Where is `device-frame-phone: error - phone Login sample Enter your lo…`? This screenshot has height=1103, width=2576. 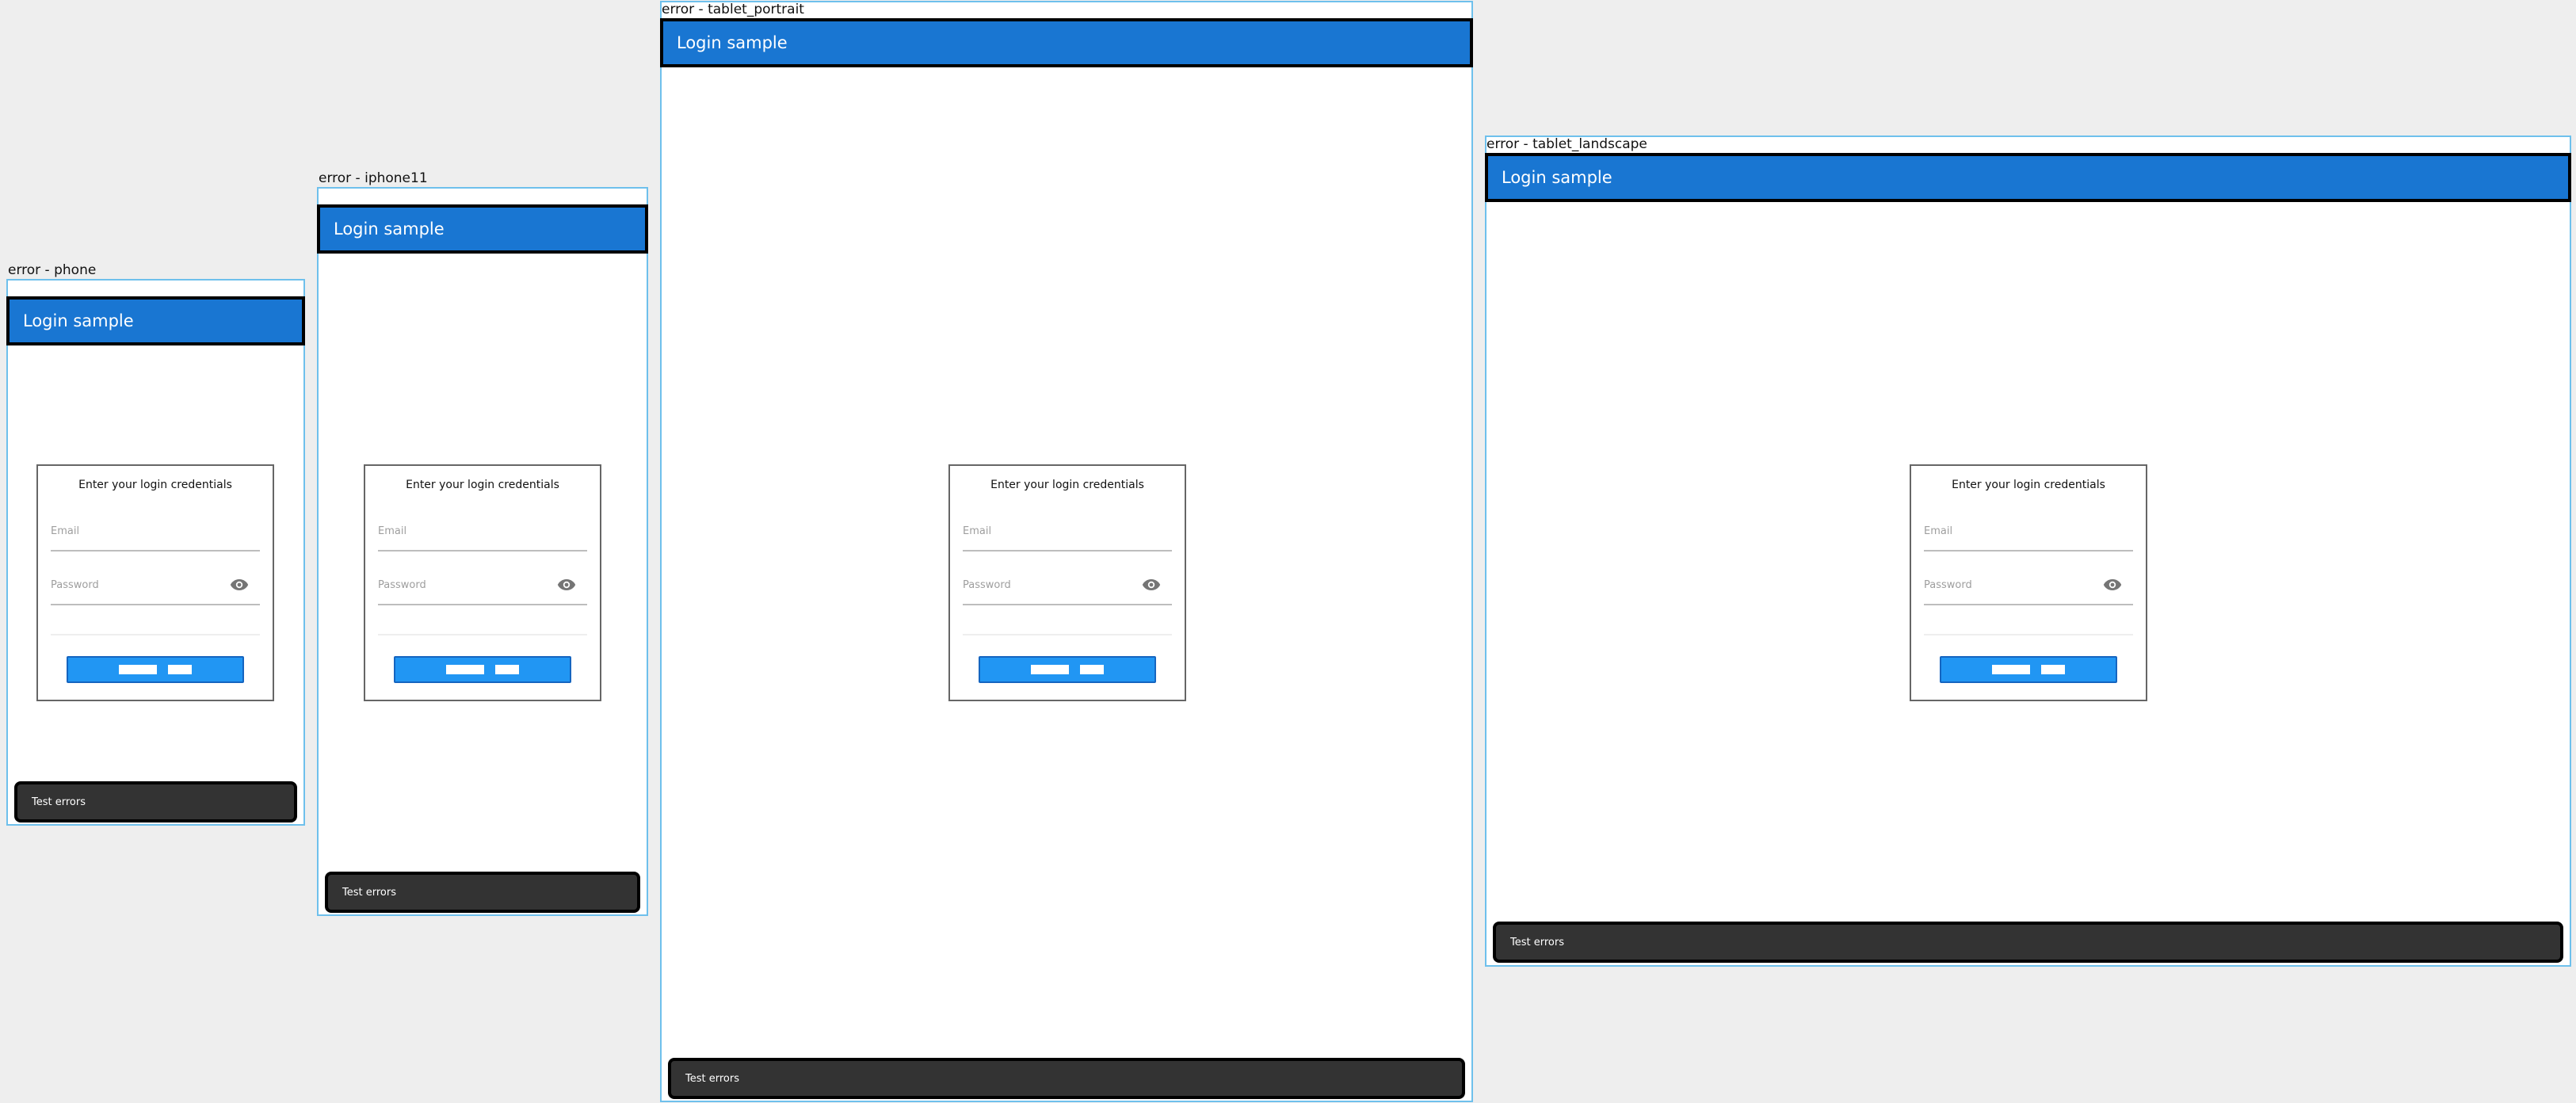
device-frame-phone: error - phone Login sample Enter your lo… is located at coordinates (155, 544).